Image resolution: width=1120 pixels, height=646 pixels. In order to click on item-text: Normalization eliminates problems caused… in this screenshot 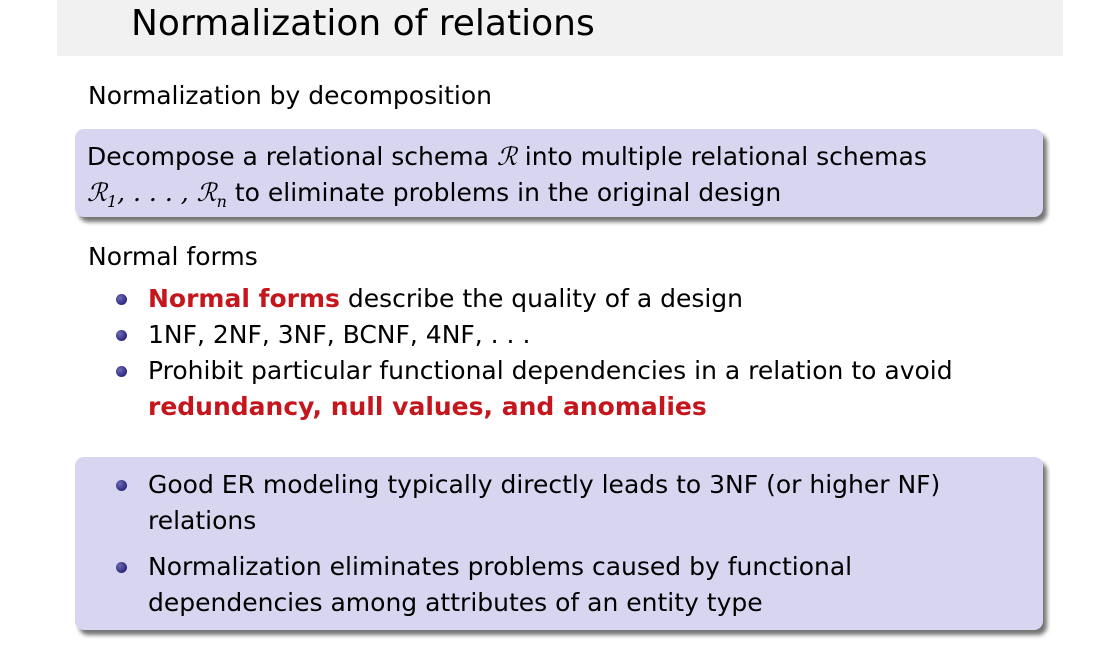, I will do `click(500, 584)`.